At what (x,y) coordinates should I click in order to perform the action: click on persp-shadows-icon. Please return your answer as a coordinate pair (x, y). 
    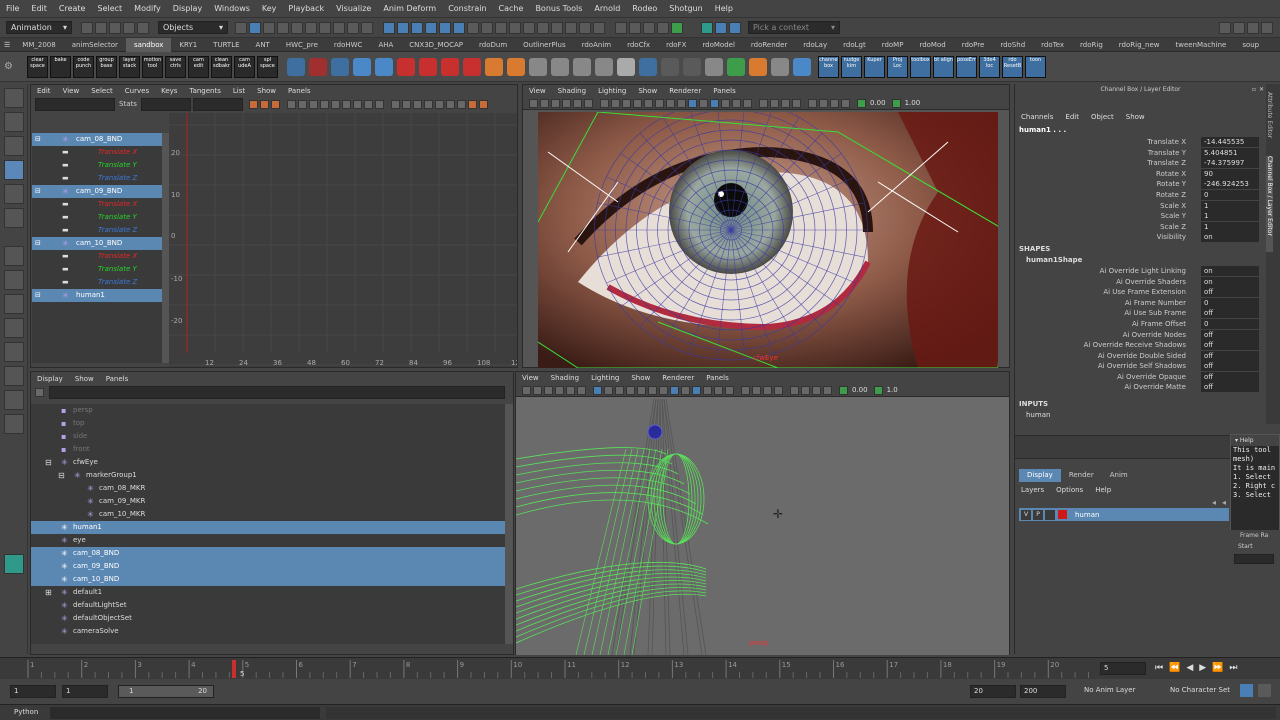
    Looking at the image, I should click on (729, 390).